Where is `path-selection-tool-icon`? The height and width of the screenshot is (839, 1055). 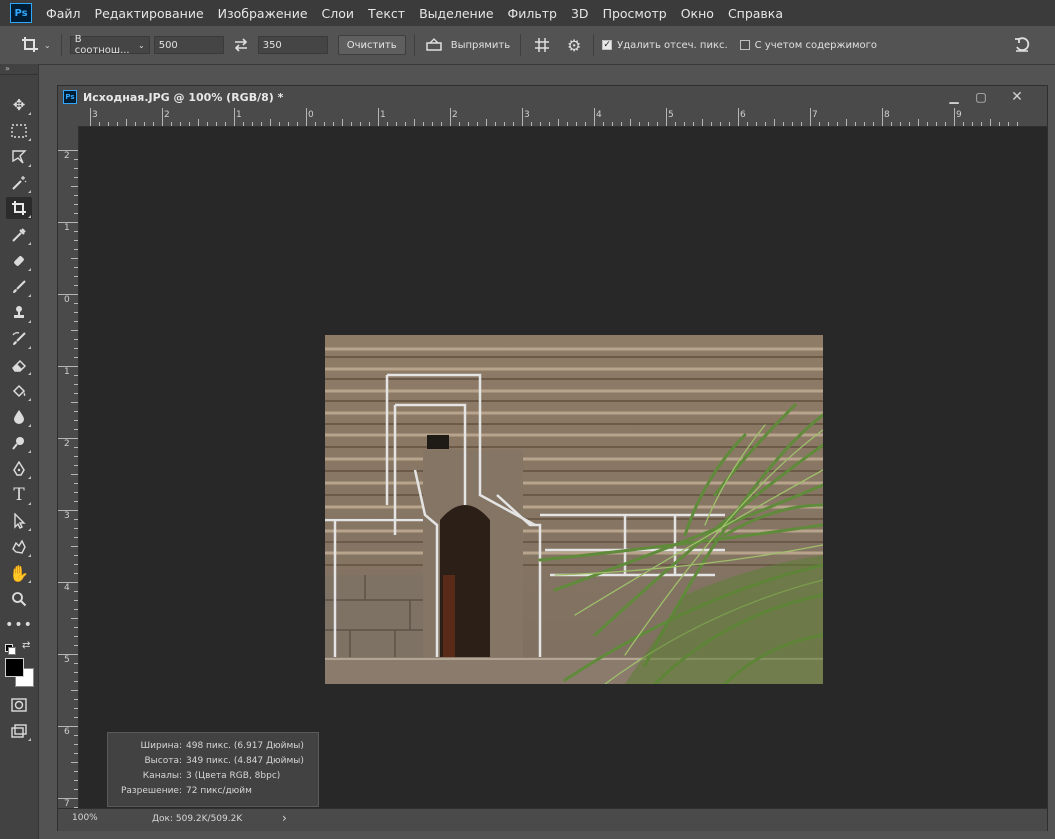
path-selection-tool-icon is located at coordinates (19, 521).